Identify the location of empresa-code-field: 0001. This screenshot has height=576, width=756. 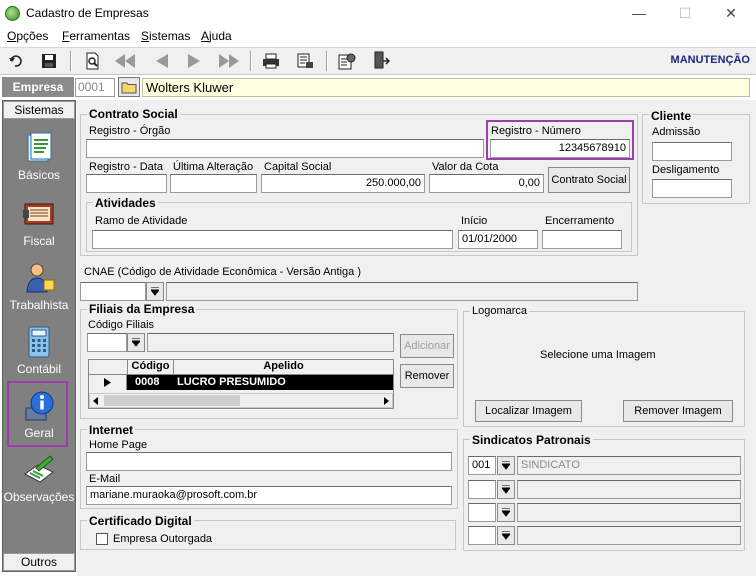
(95, 87).